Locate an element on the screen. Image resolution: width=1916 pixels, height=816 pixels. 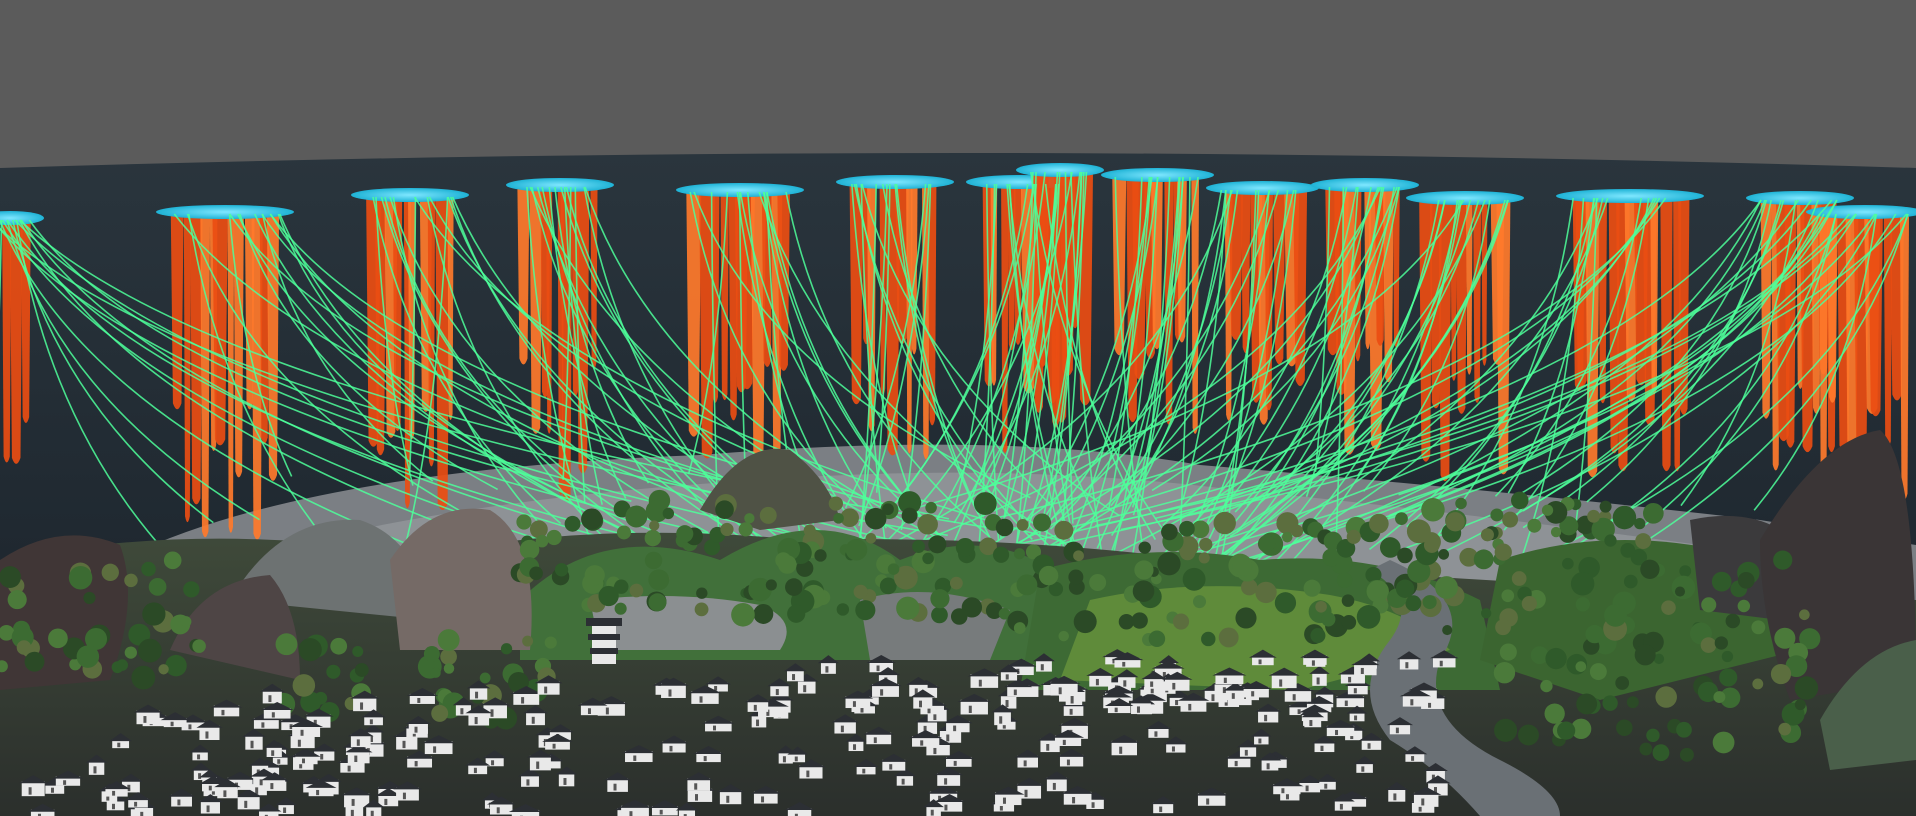
column-cap is located at coordinates (1365, 185).